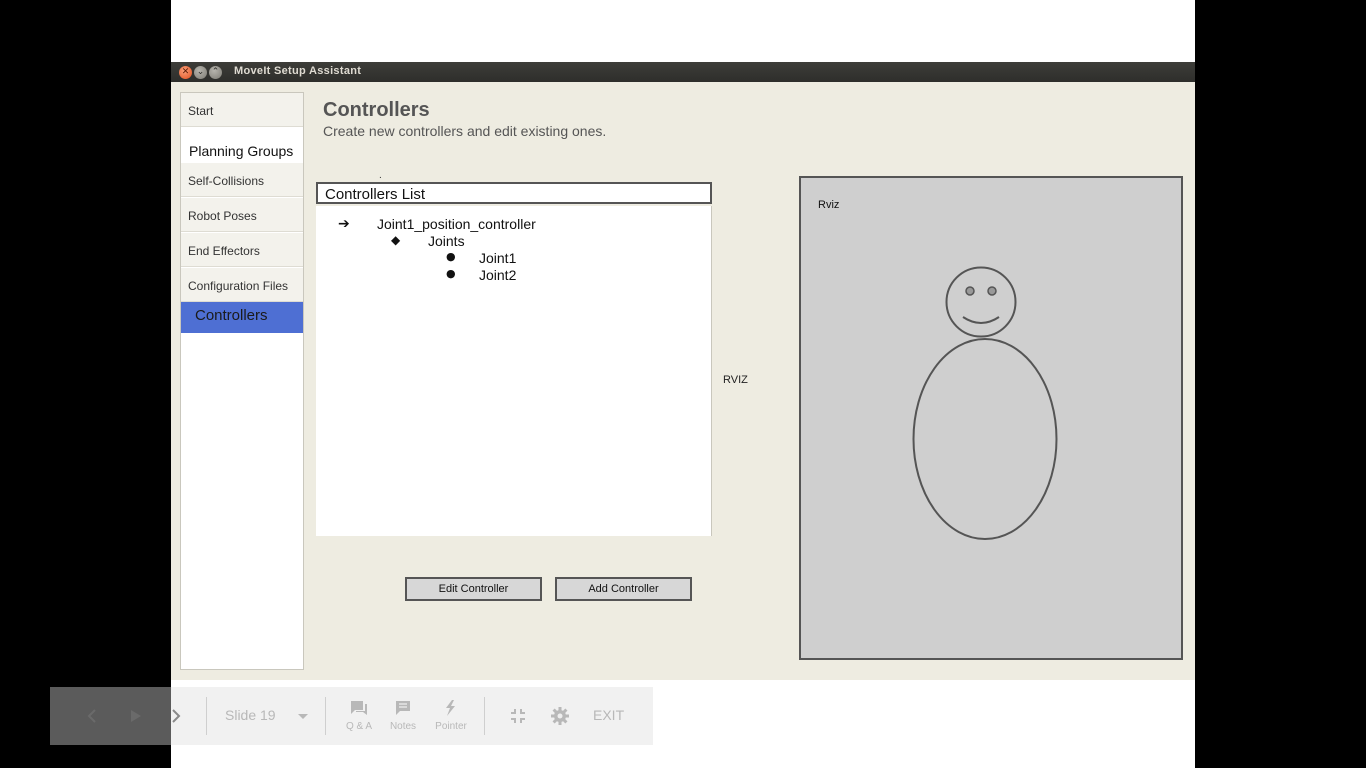 The height and width of the screenshot is (768, 1366). Describe the element at coordinates (242, 180) in the screenshot. I see `sidebar-item-self-collisions: Self-Collisions` at that location.